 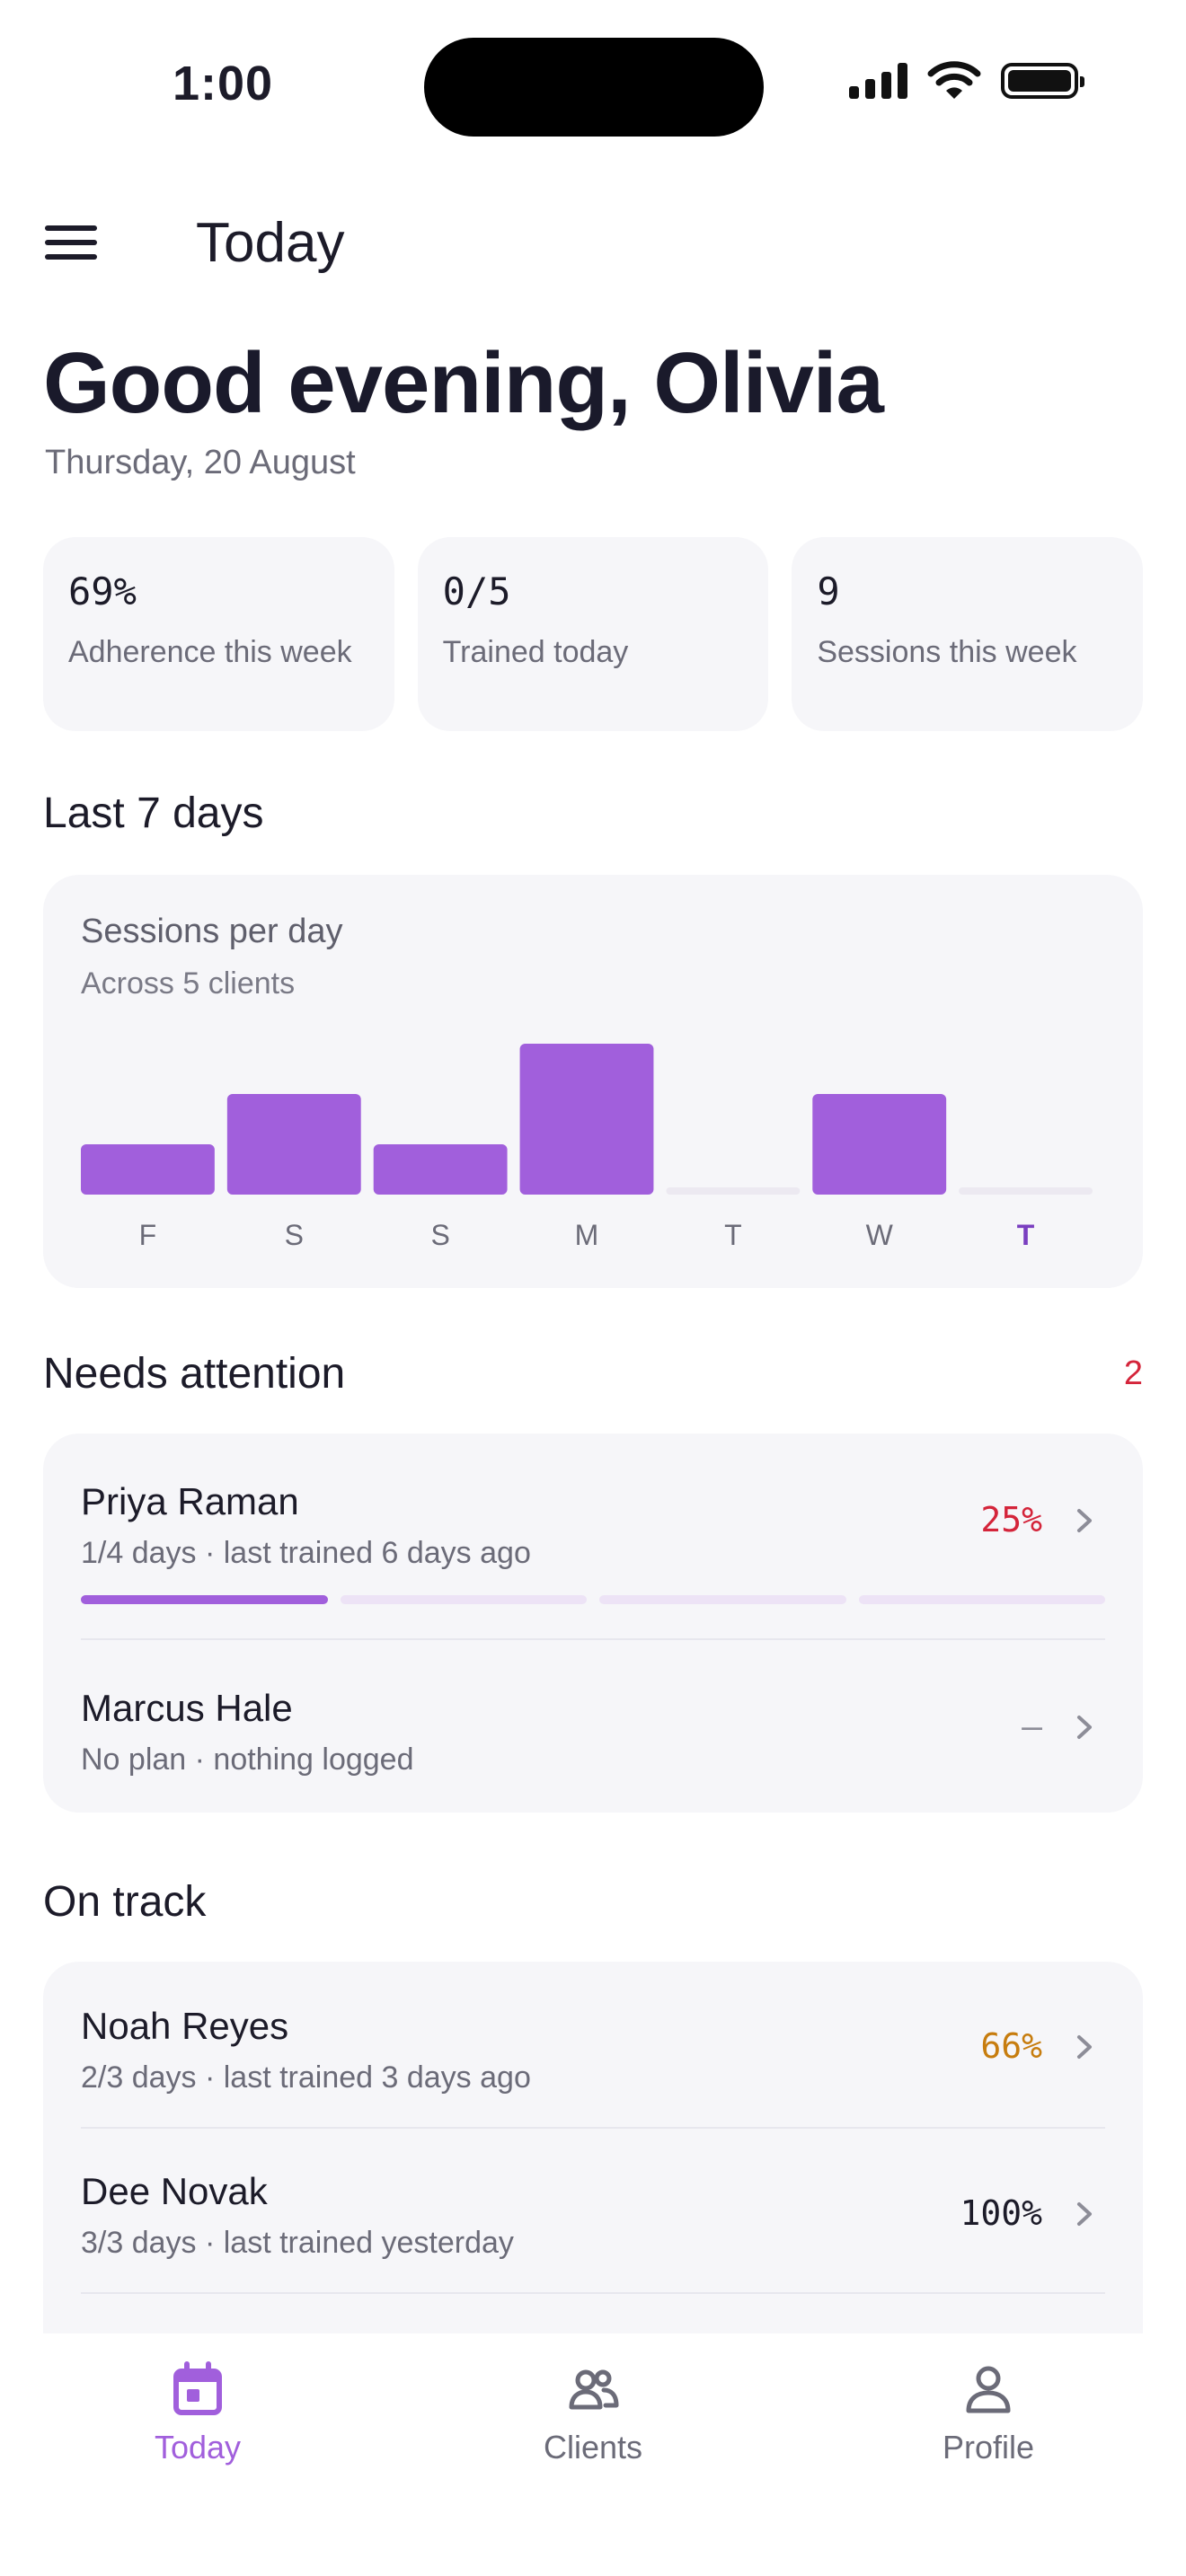 What do you see at coordinates (947, 652) in the screenshot?
I see `stat-label: Sessions this week` at bounding box center [947, 652].